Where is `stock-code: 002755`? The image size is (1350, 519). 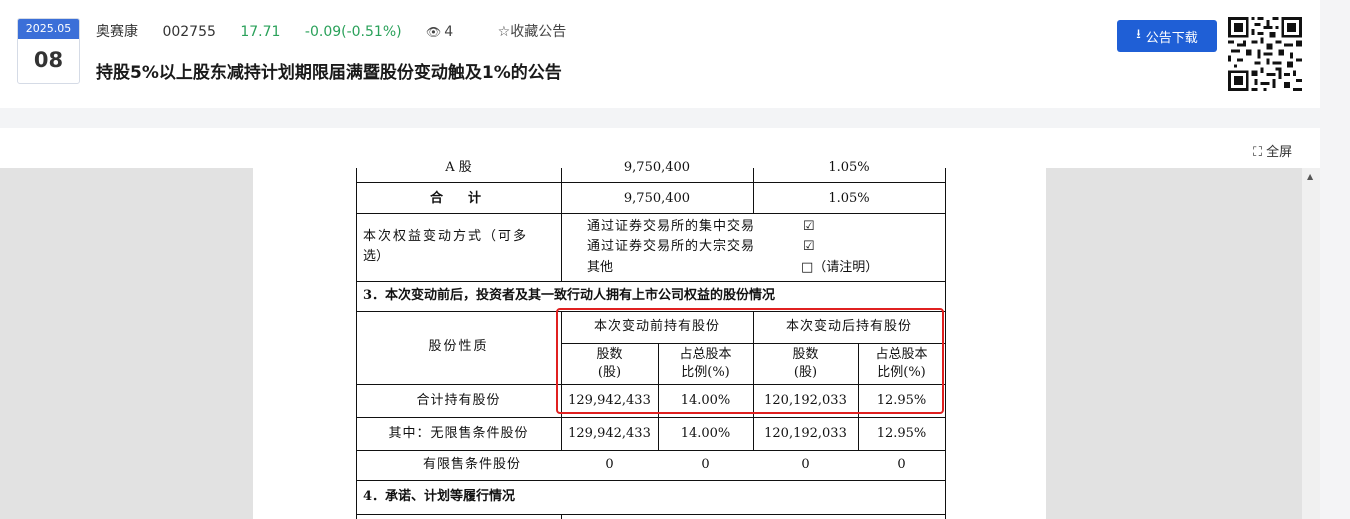 stock-code: 002755 is located at coordinates (188, 32).